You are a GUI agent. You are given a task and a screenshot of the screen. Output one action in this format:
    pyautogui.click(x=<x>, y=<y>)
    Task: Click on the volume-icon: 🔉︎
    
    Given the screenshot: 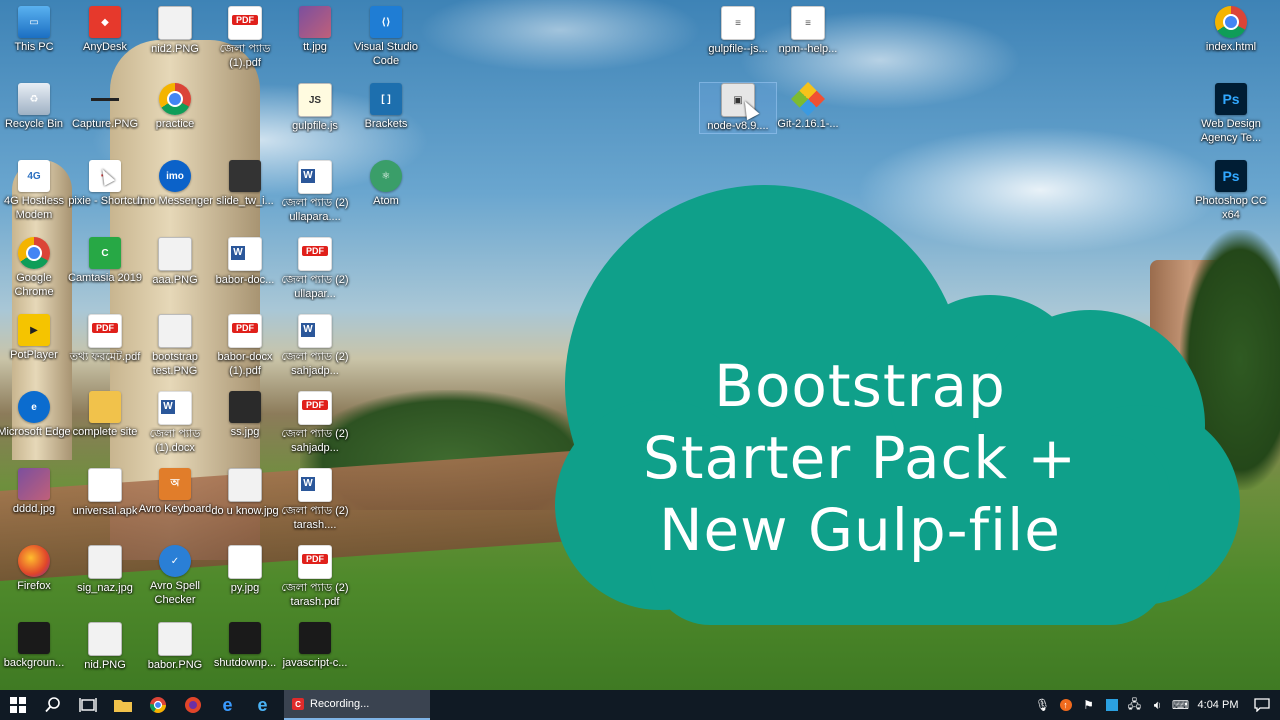 What is the action you would take?
    pyautogui.click(x=1157, y=705)
    